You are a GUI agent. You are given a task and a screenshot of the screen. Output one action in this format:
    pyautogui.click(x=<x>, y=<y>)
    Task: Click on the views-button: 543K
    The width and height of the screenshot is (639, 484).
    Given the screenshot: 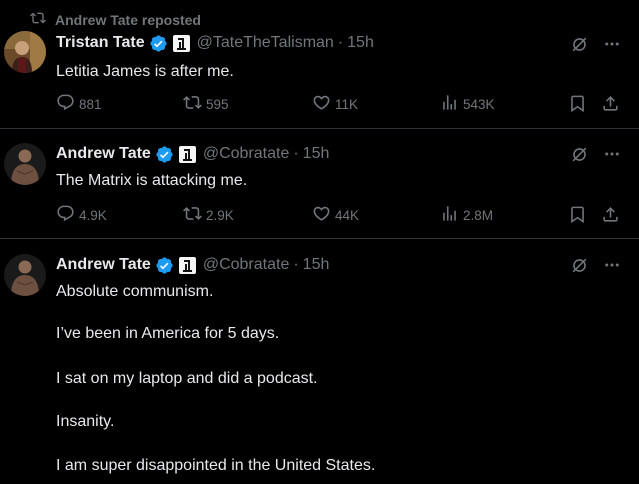 What is the action you would take?
    pyautogui.click(x=467, y=104)
    